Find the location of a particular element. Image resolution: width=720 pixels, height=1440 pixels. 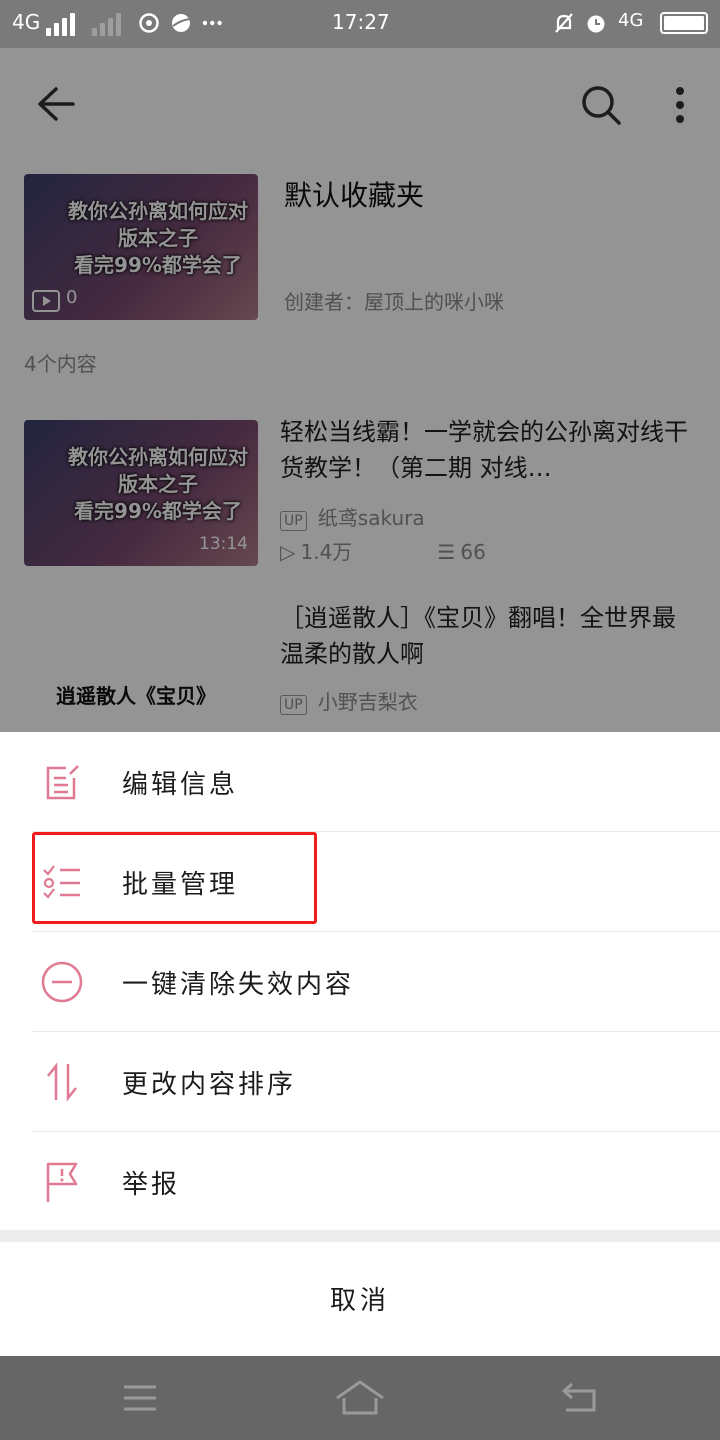

sheet-item-label: 更改内容排序 is located at coordinates (209, 1085).